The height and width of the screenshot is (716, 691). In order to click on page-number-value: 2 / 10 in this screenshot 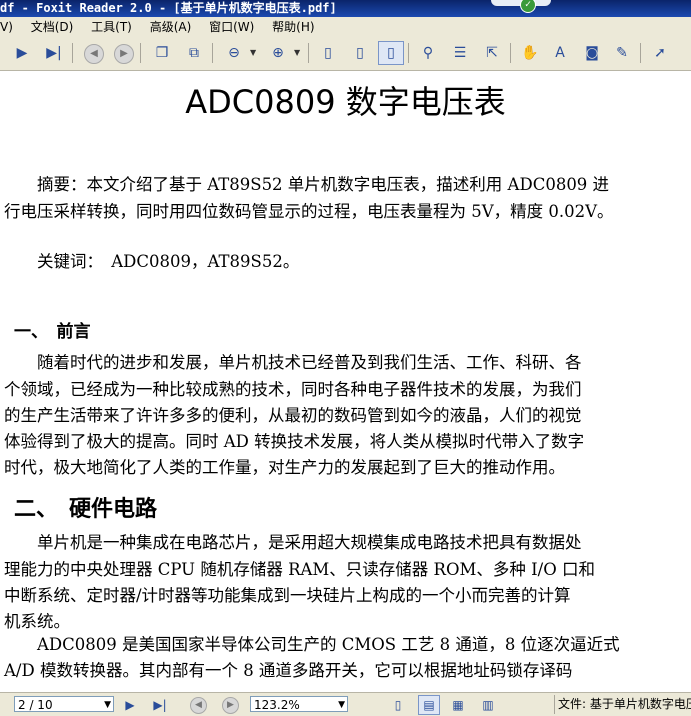, I will do `click(35, 705)`.